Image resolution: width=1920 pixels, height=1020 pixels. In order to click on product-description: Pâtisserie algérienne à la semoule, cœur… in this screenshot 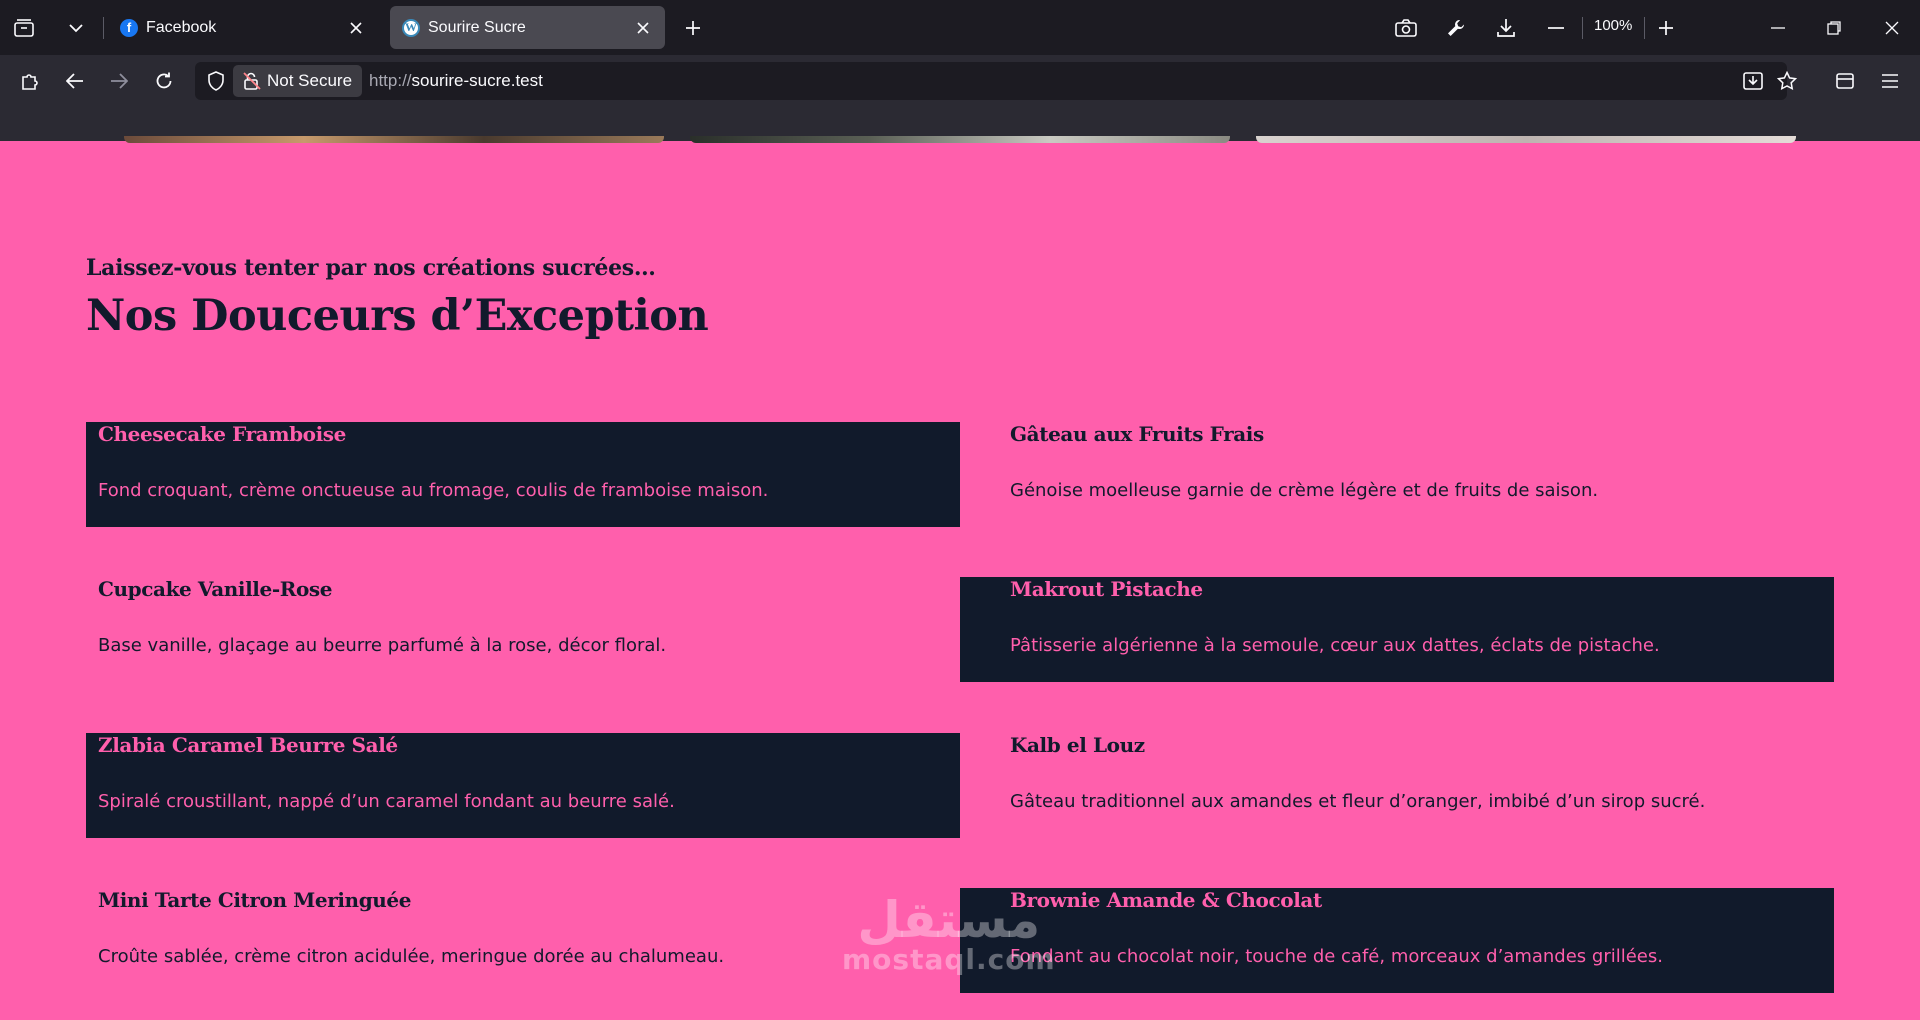, I will do `click(1335, 645)`.